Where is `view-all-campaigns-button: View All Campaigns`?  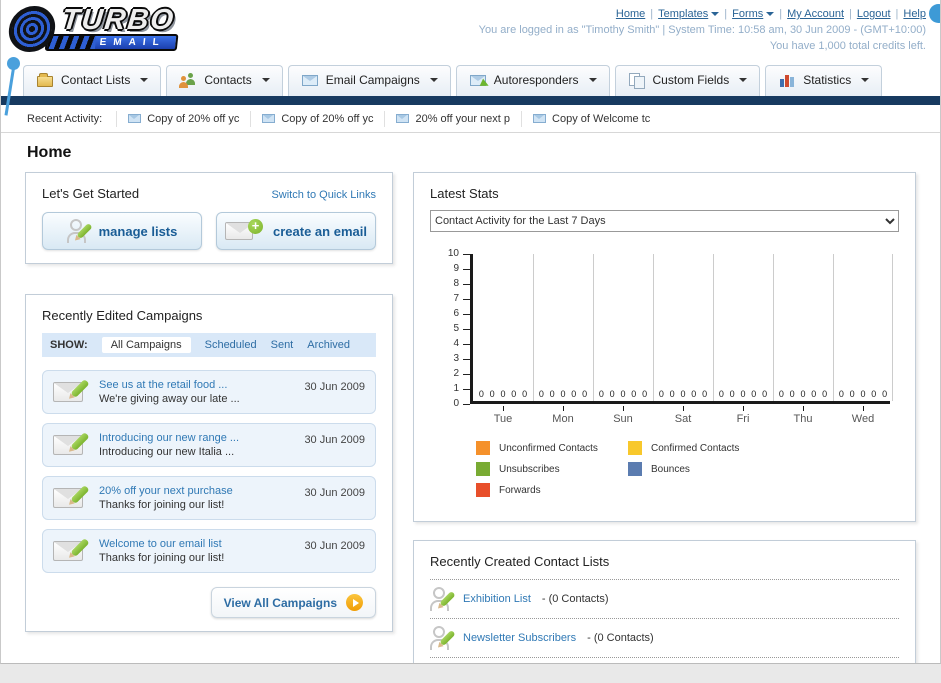 view-all-campaigns-button: View All Campaigns is located at coordinates (293, 602).